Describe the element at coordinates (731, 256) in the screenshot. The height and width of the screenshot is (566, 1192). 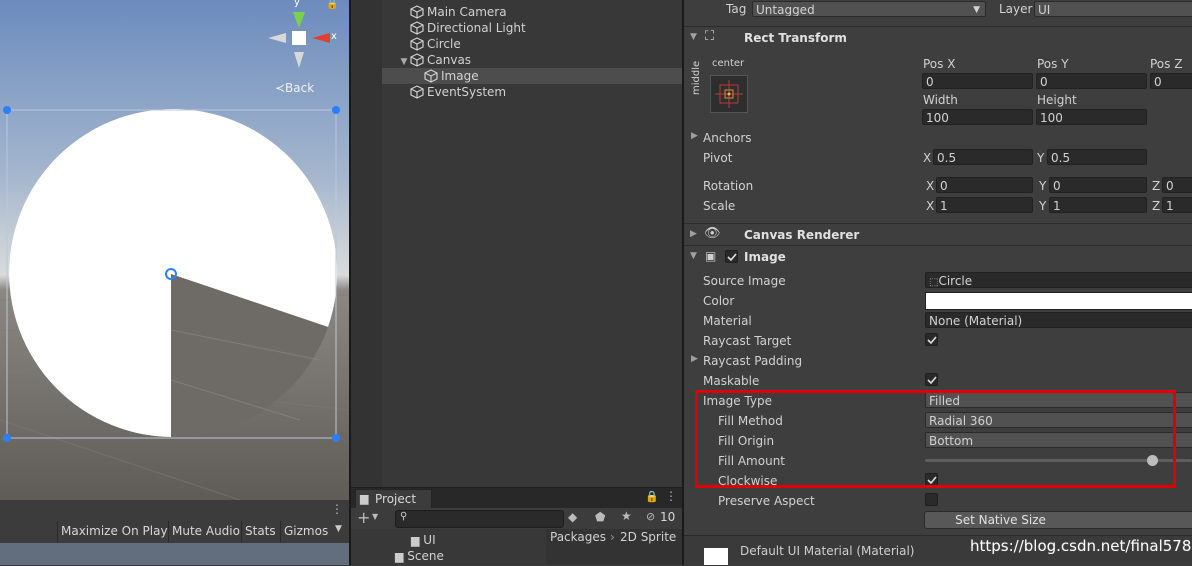
I see `image-enabled-checkbox` at that location.